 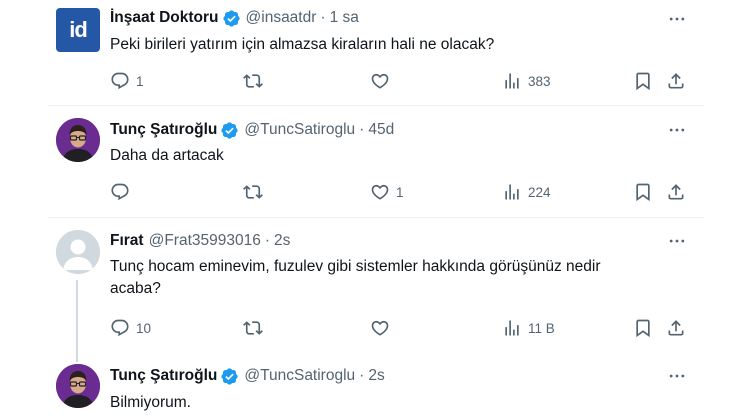 What do you see at coordinates (205, 241) in the screenshot?
I see `author-handle: @Frat35993016` at bounding box center [205, 241].